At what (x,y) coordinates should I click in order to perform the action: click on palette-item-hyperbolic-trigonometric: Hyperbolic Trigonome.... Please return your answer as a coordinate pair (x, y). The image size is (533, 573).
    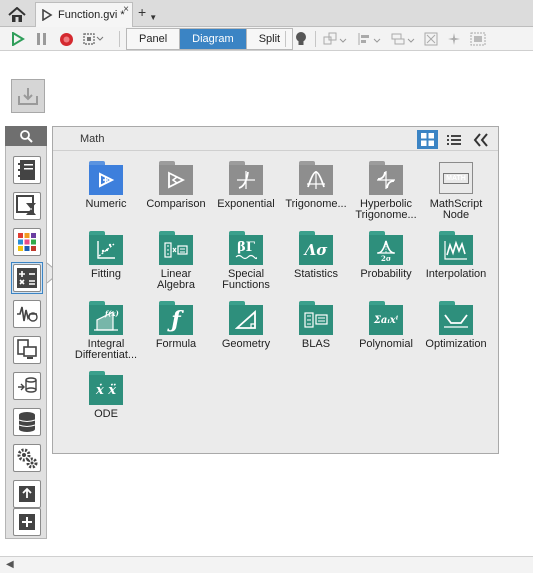
    Looking at the image, I should click on (386, 191).